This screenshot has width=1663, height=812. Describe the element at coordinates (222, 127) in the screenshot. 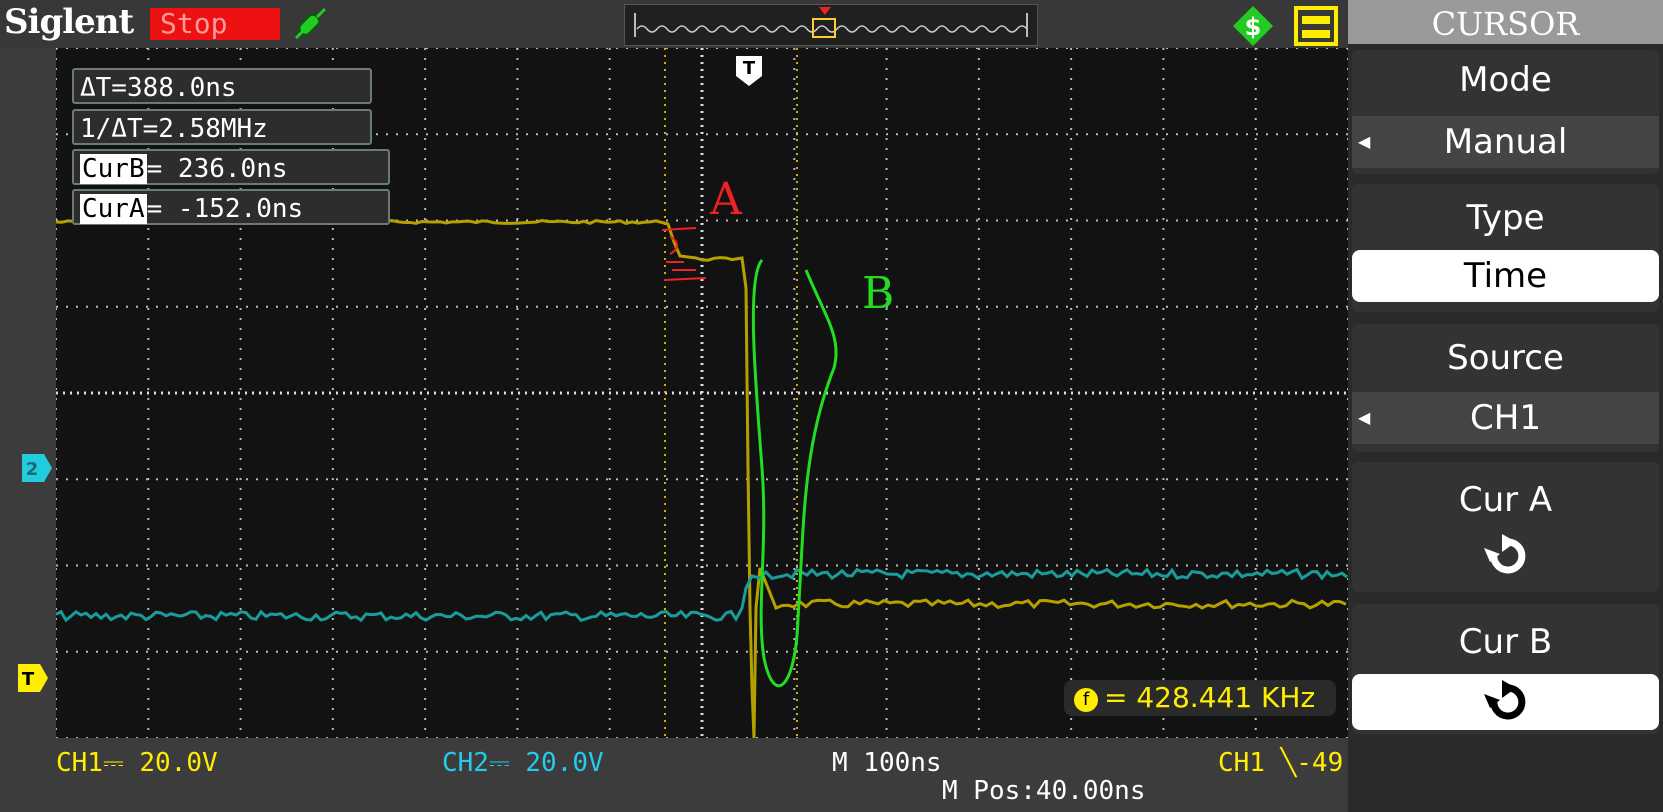

I see `inverse-delta-t-readout: 1/ΔT=2.58MHz` at that location.